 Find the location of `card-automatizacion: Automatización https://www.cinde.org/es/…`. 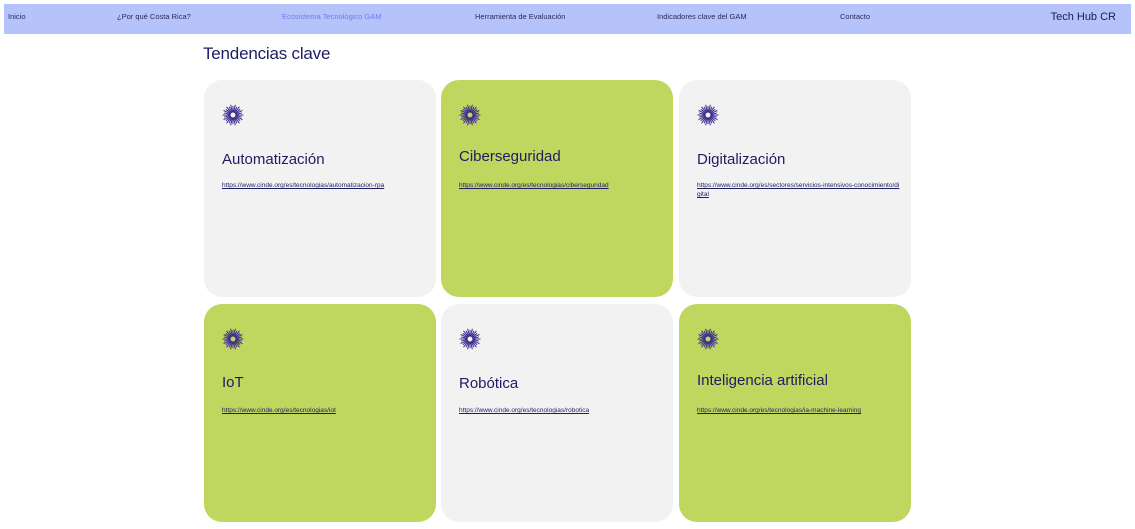

card-automatizacion: Automatización https://www.cinde.org/es/… is located at coordinates (320, 188).